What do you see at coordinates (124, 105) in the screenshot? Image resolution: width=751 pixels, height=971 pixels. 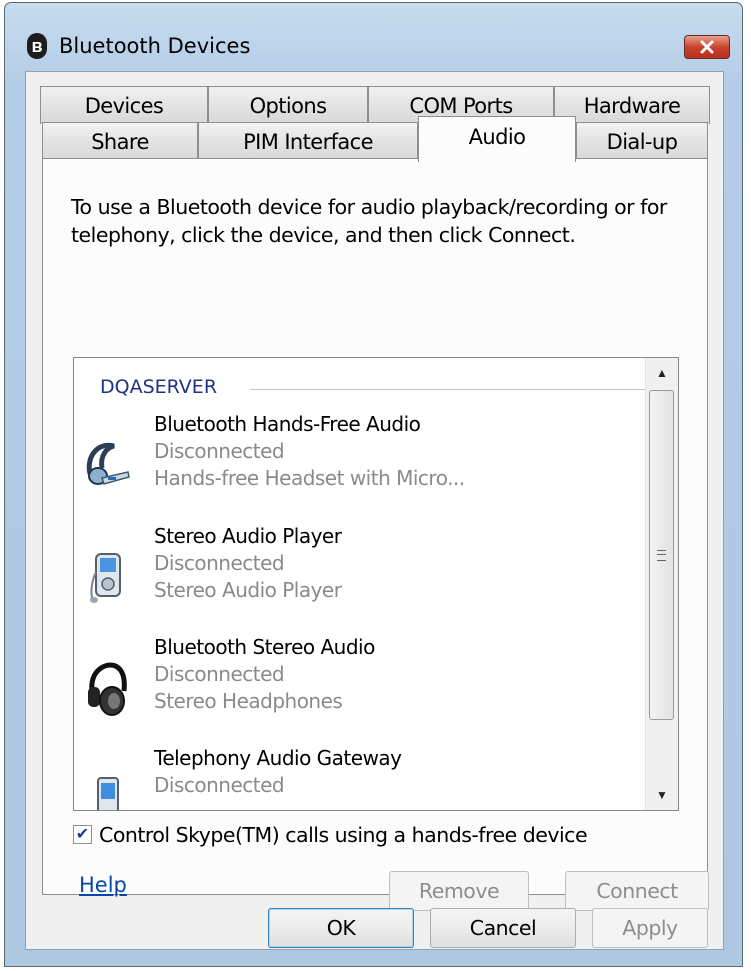 I see `tab-devices: Devices` at bounding box center [124, 105].